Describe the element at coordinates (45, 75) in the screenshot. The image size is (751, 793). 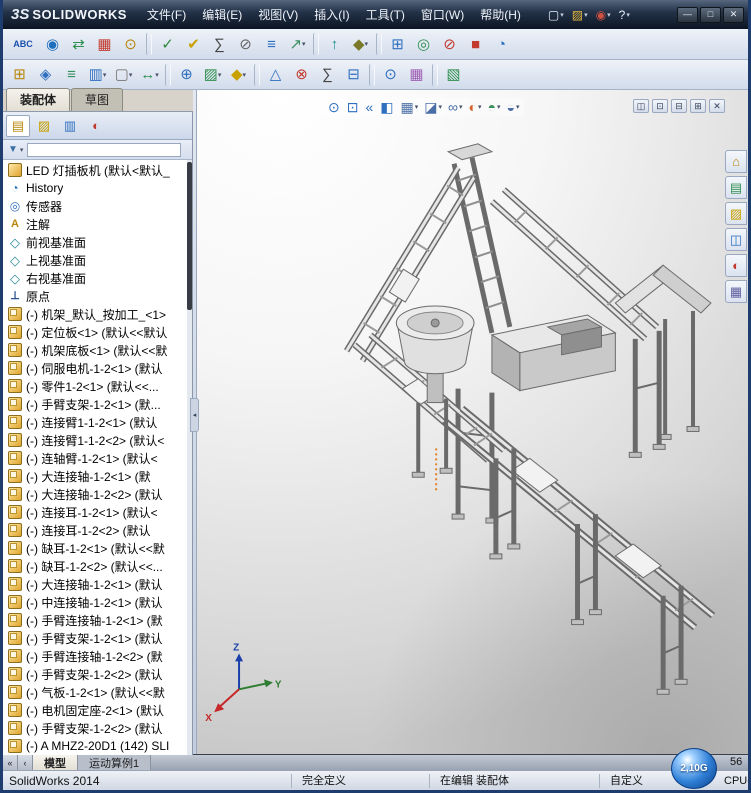
I see `mate-icon: ◈` at that location.